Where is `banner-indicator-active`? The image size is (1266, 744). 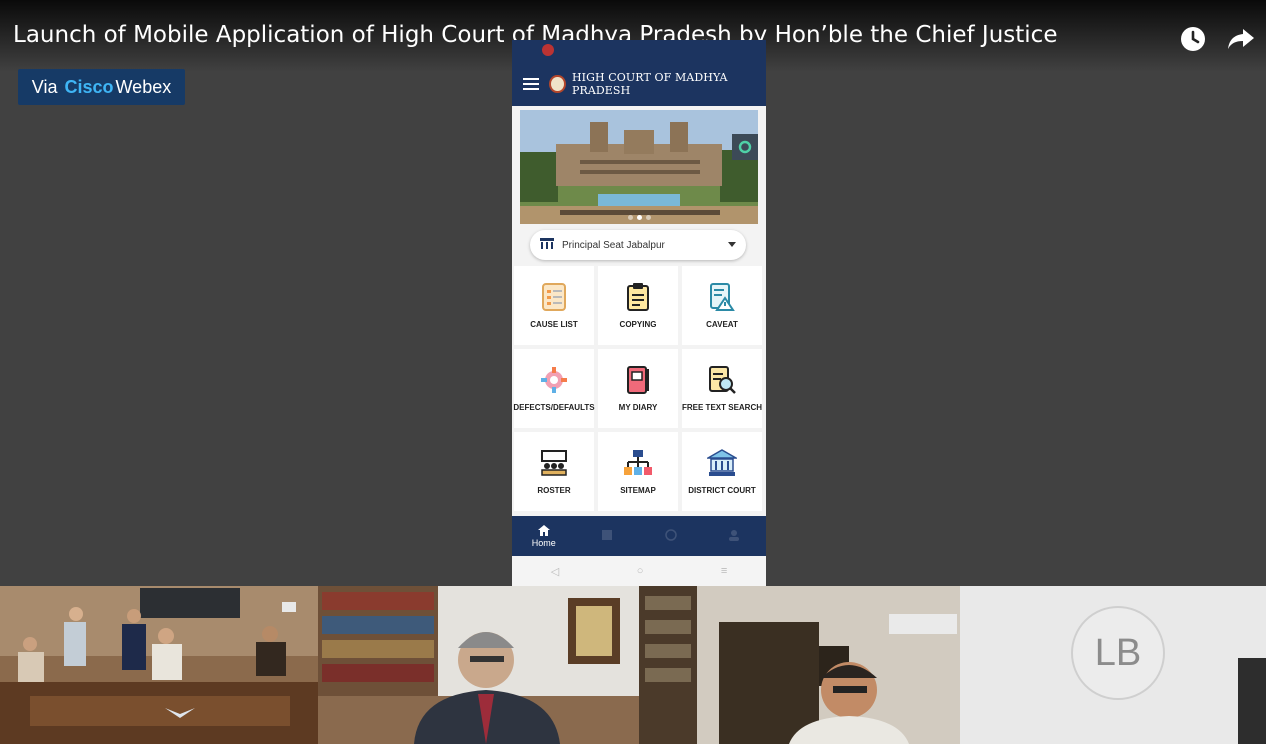 banner-indicator-active is located at coordinates (639, 217).